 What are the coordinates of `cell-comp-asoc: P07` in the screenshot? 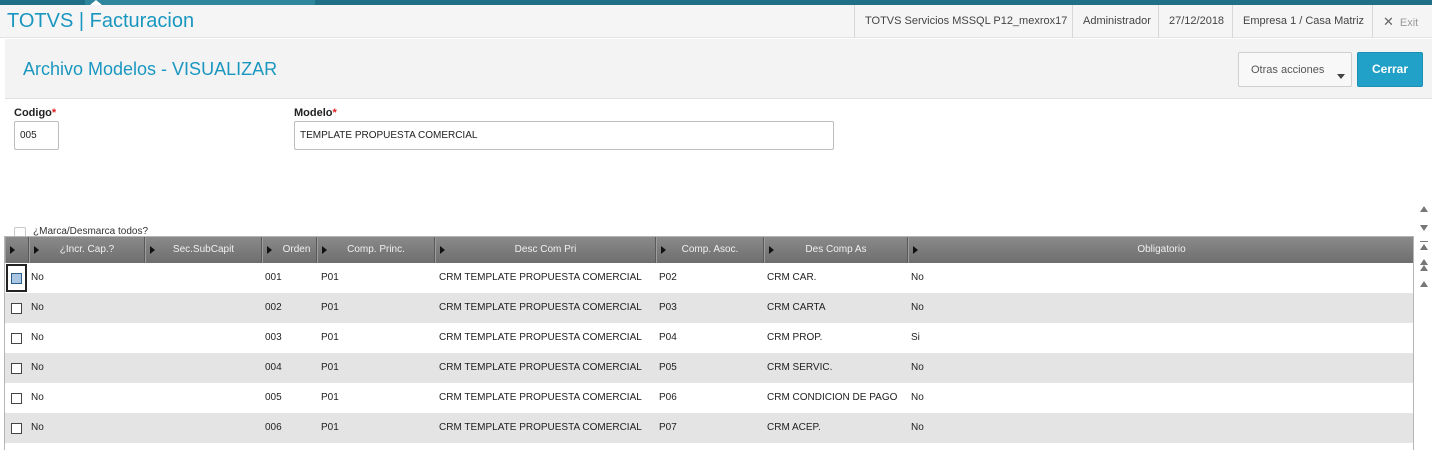 It's located at (668, 427).